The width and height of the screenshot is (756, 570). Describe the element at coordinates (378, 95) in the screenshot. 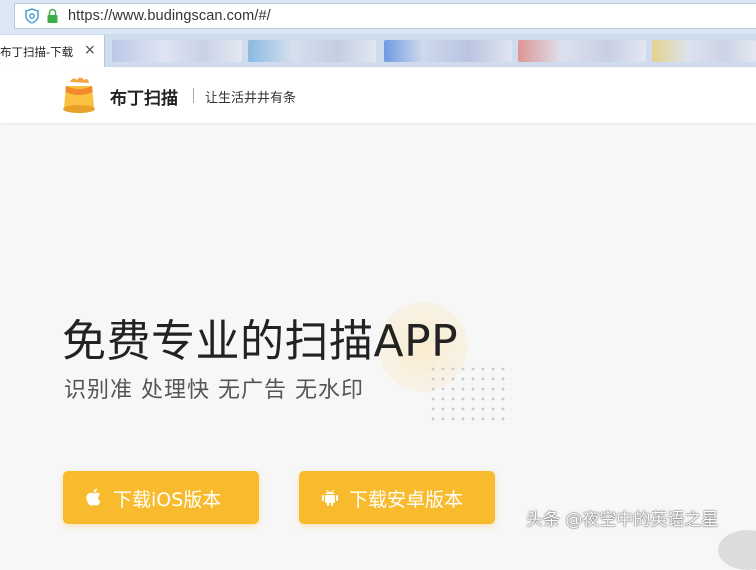

I see `site-header: 布丁扫描 让生活井井有条` at that location.